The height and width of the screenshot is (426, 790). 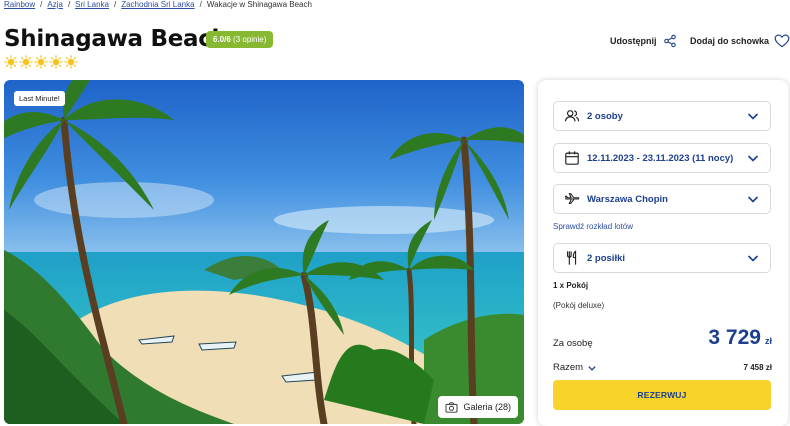 What do you see at coordinates (19, 4) in the screenshot?
I see `breadcrumb-link-rainbow: Rainbow` at bounding box center [19, 4].